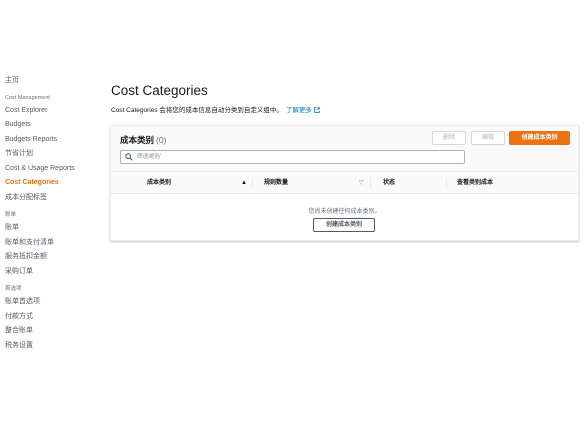  I want to click on sidebar-item-budgets: Budgets, so click(50, 125).